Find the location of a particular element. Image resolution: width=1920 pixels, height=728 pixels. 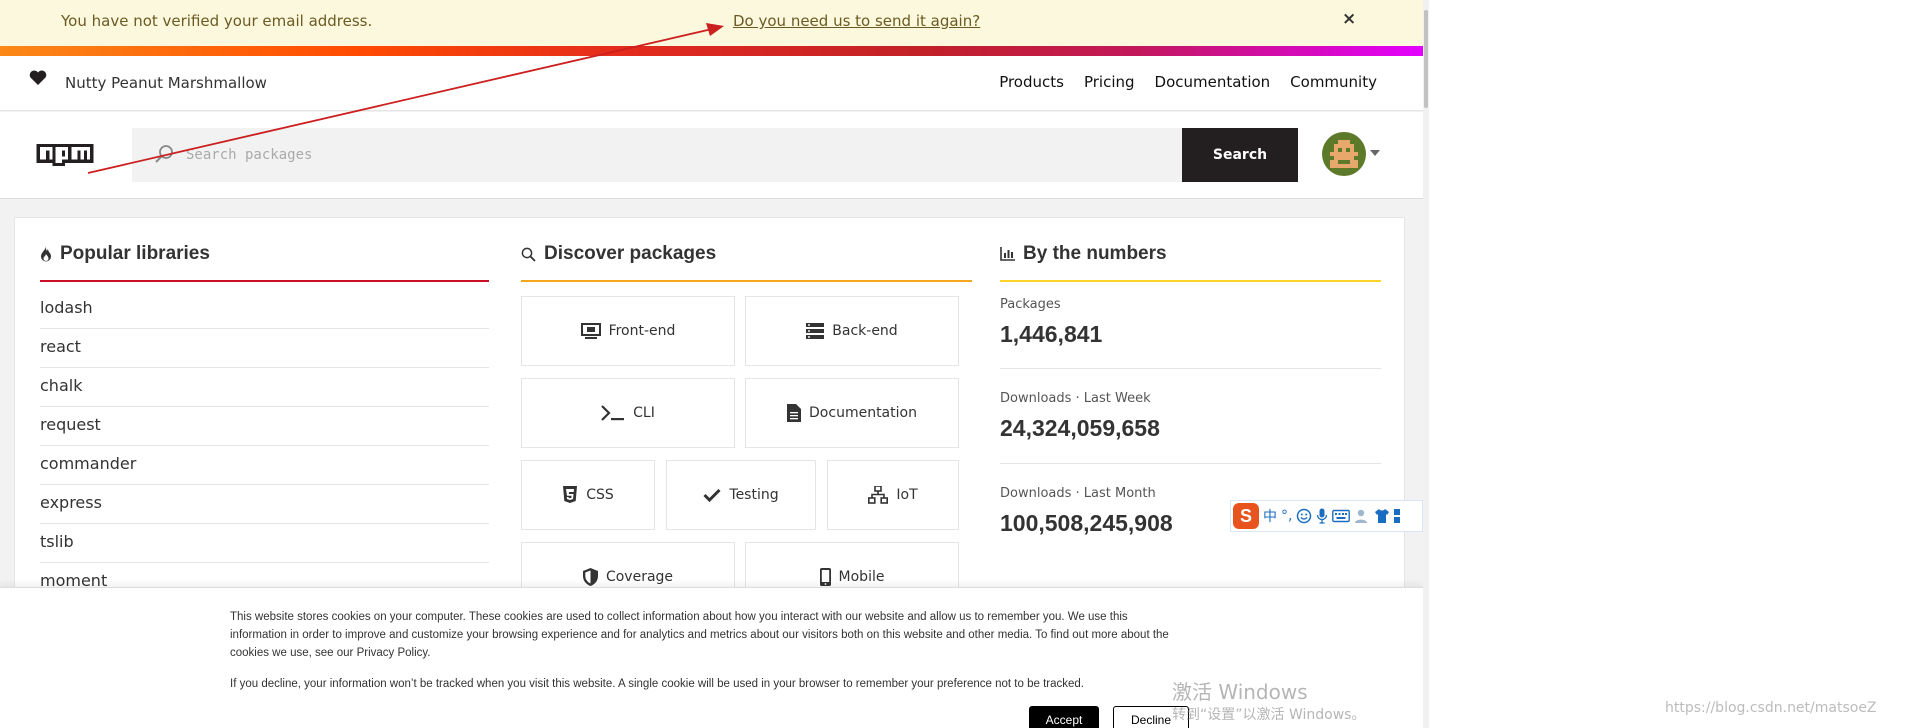

ime-punctuation-mode: °, is located at coordinates (1286, 516).